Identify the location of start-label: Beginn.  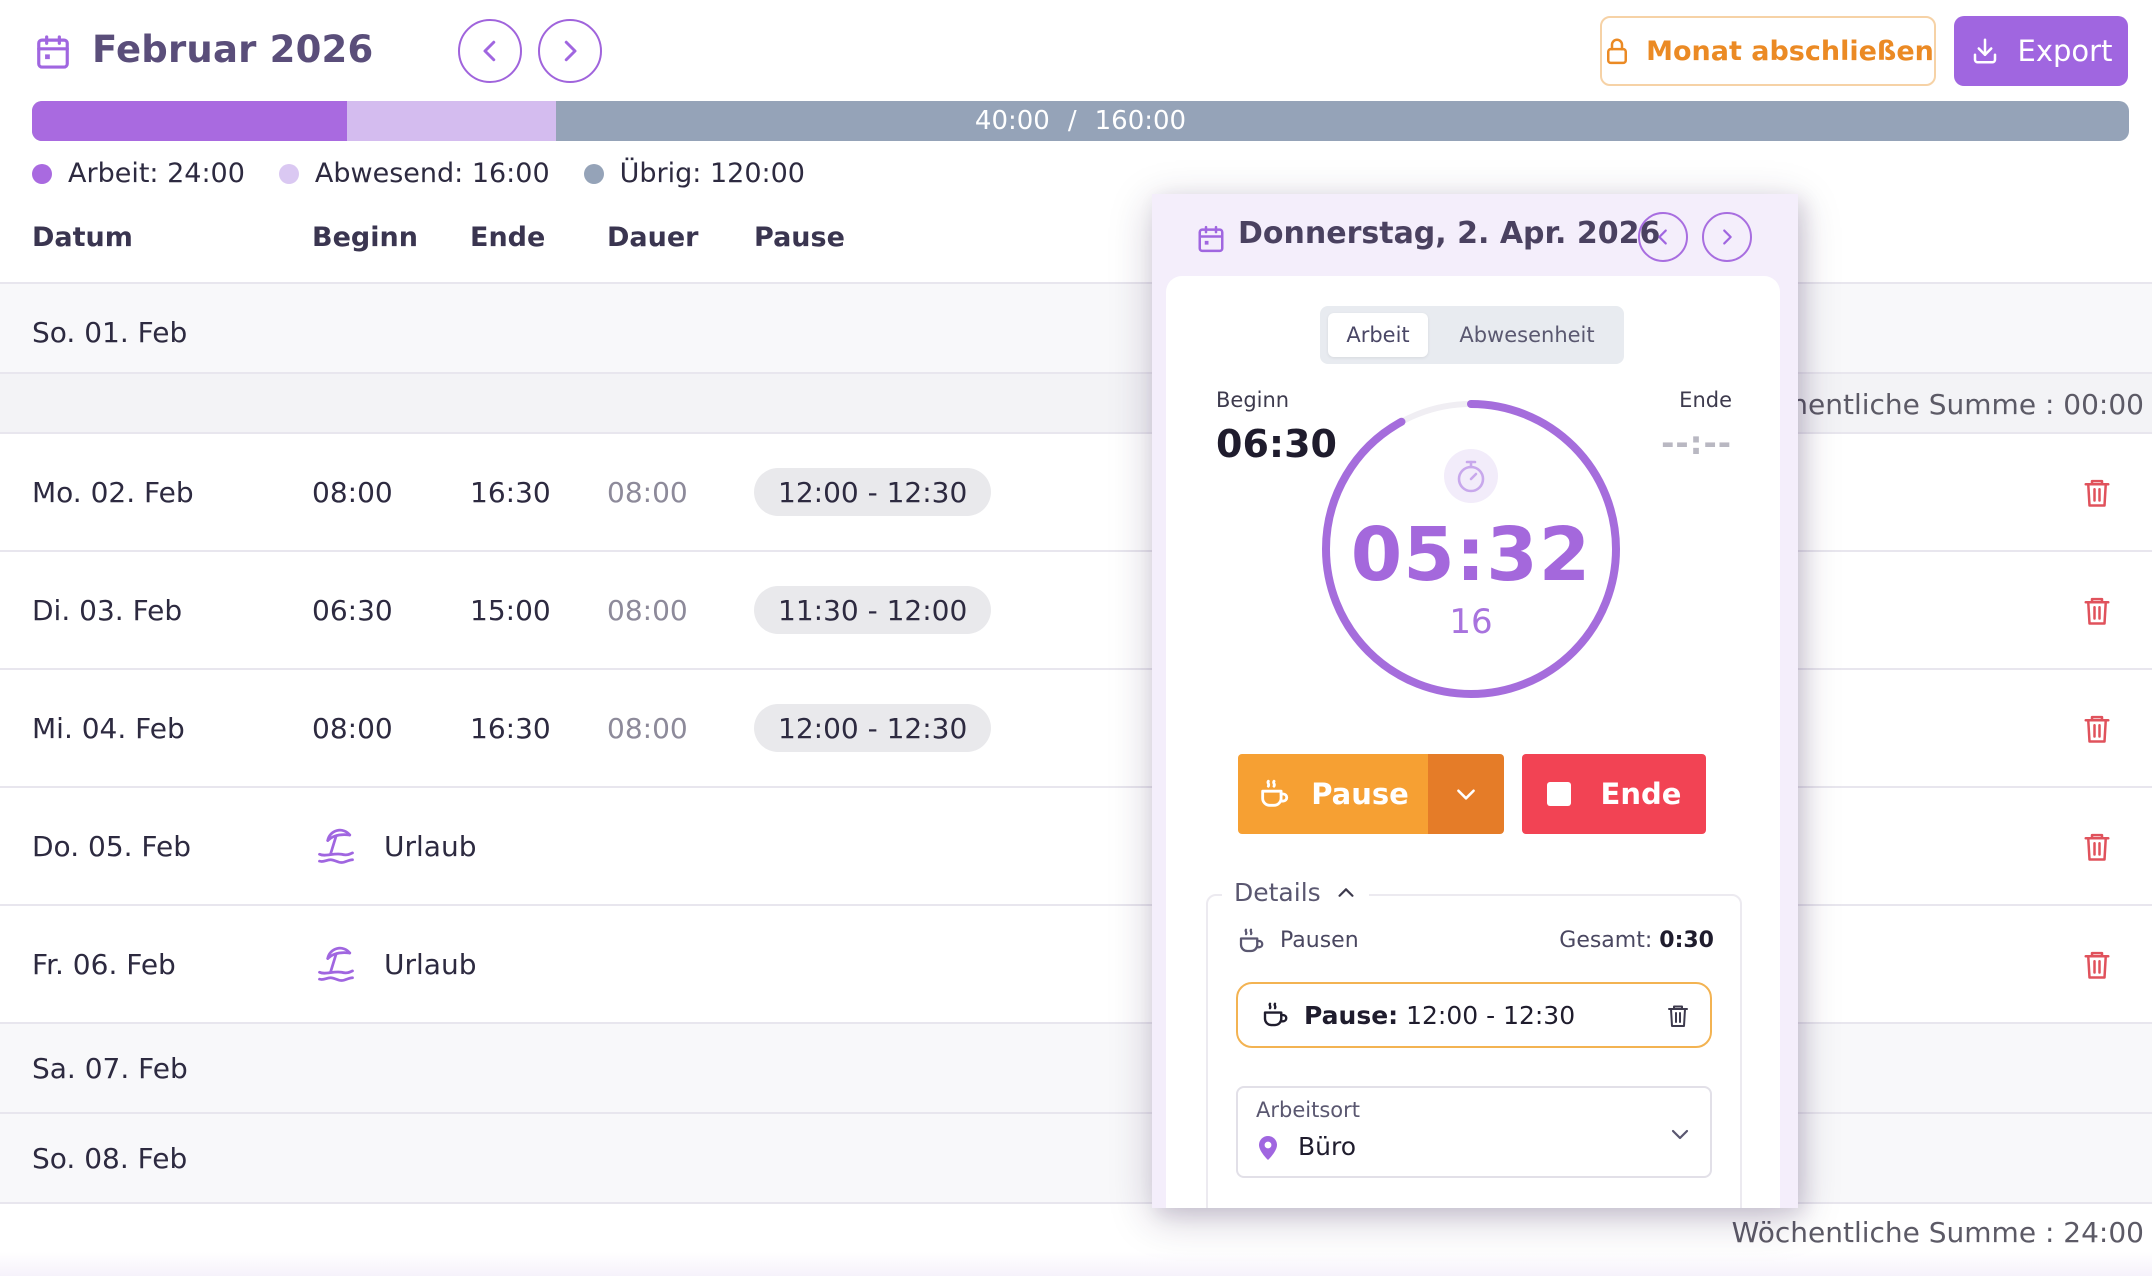
(1253, 400).